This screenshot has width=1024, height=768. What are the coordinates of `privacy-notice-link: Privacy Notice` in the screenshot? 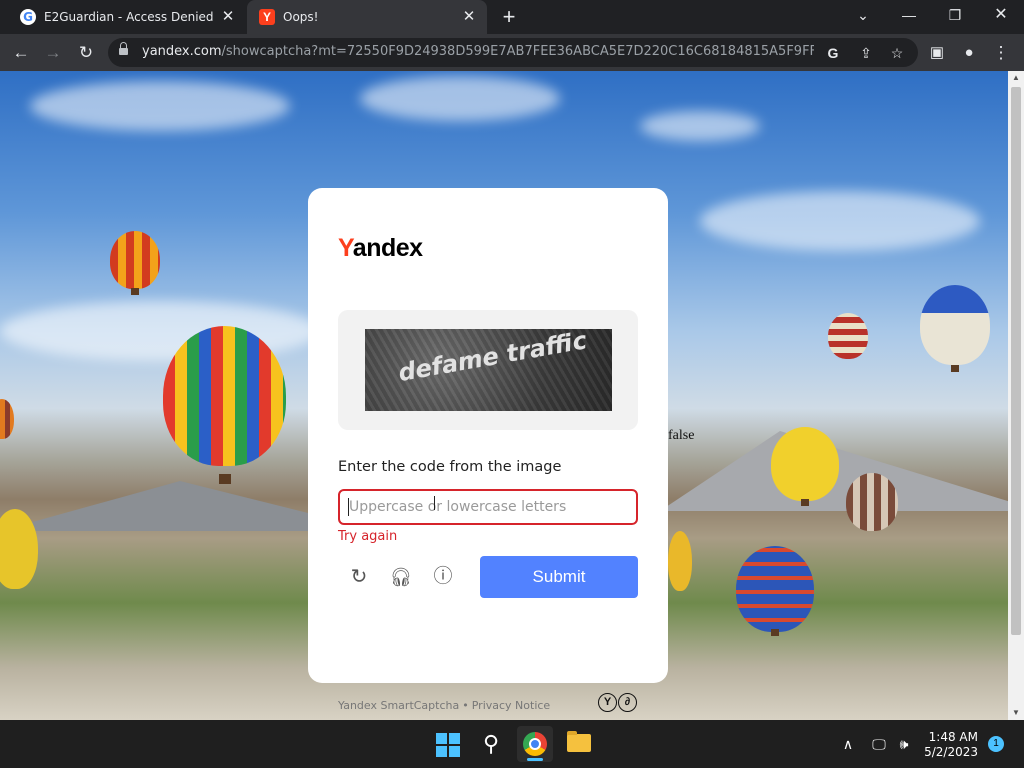 It's located at (511, 705).